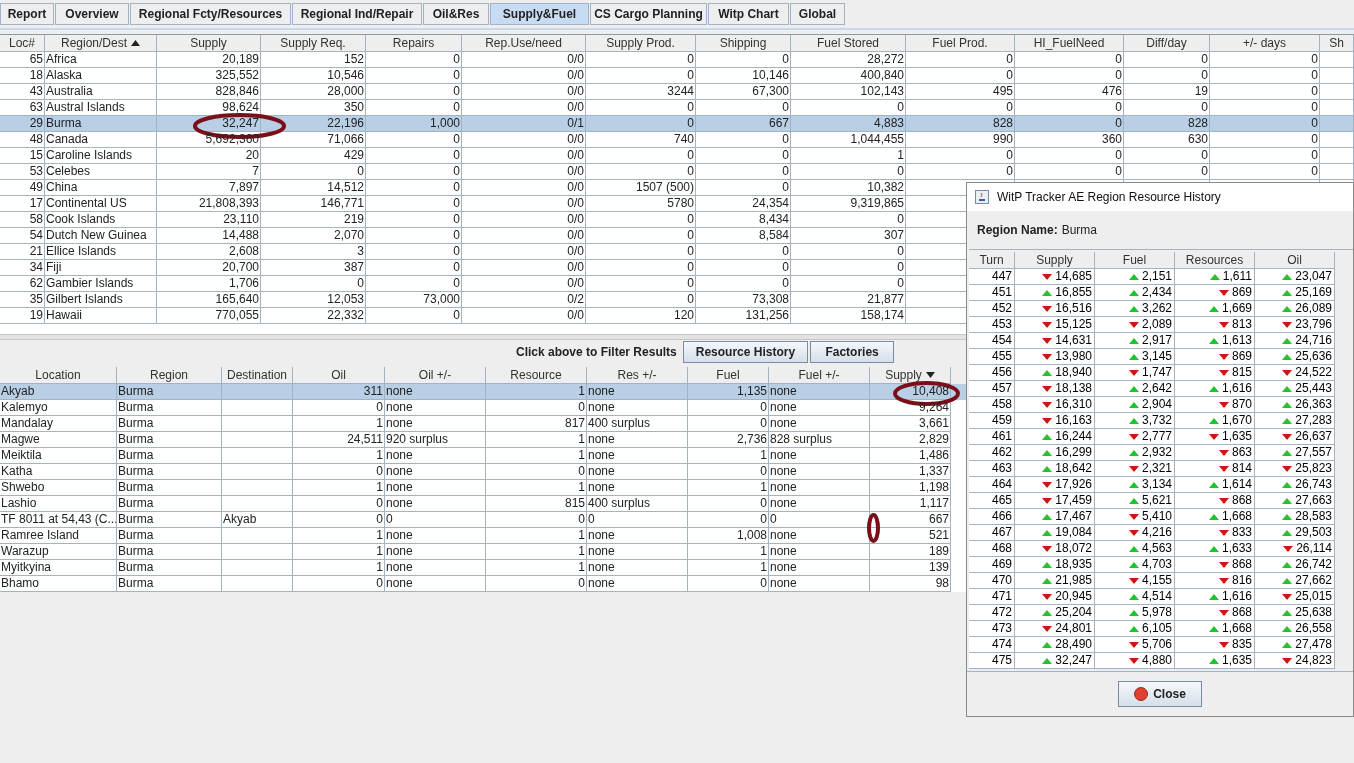 The image size is (1354, 763). What do you see at coordinates (255, 171) in the screenshot?
I see `table-cell: 7` at bounding box center [255, 171].